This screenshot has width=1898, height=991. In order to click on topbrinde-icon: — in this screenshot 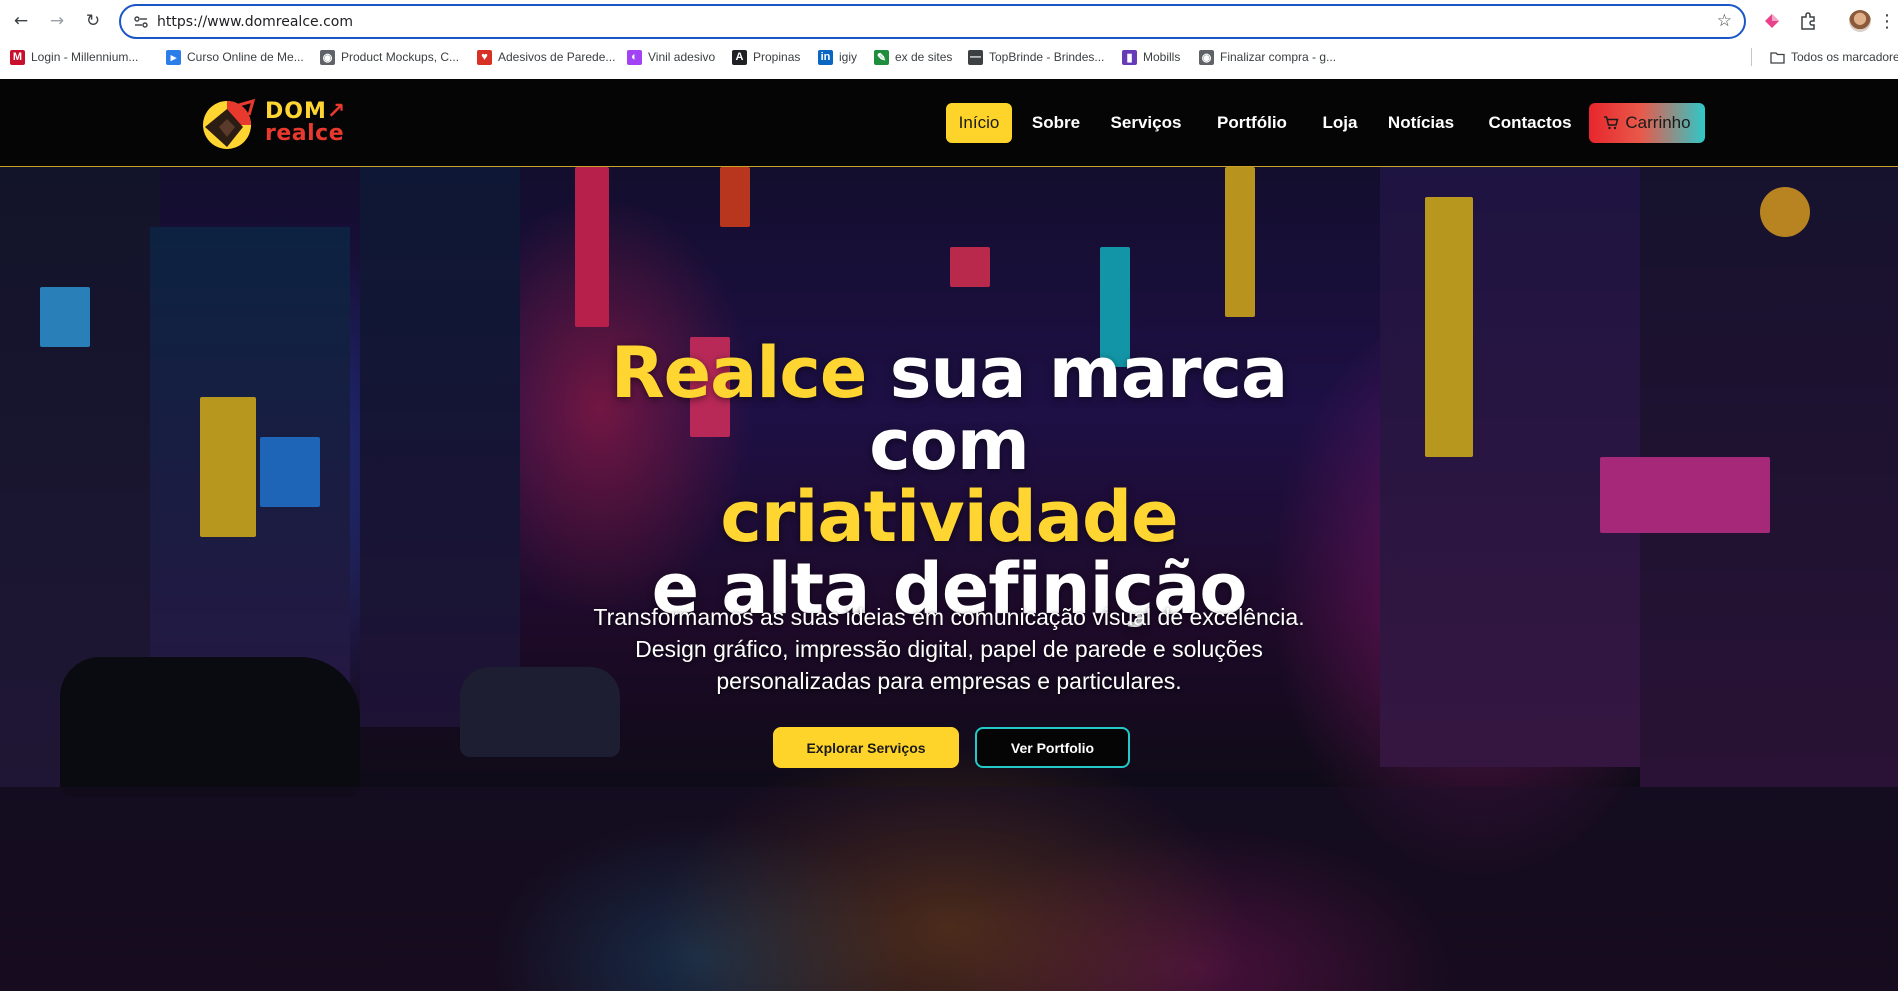, I will do `click(975, 57)`.